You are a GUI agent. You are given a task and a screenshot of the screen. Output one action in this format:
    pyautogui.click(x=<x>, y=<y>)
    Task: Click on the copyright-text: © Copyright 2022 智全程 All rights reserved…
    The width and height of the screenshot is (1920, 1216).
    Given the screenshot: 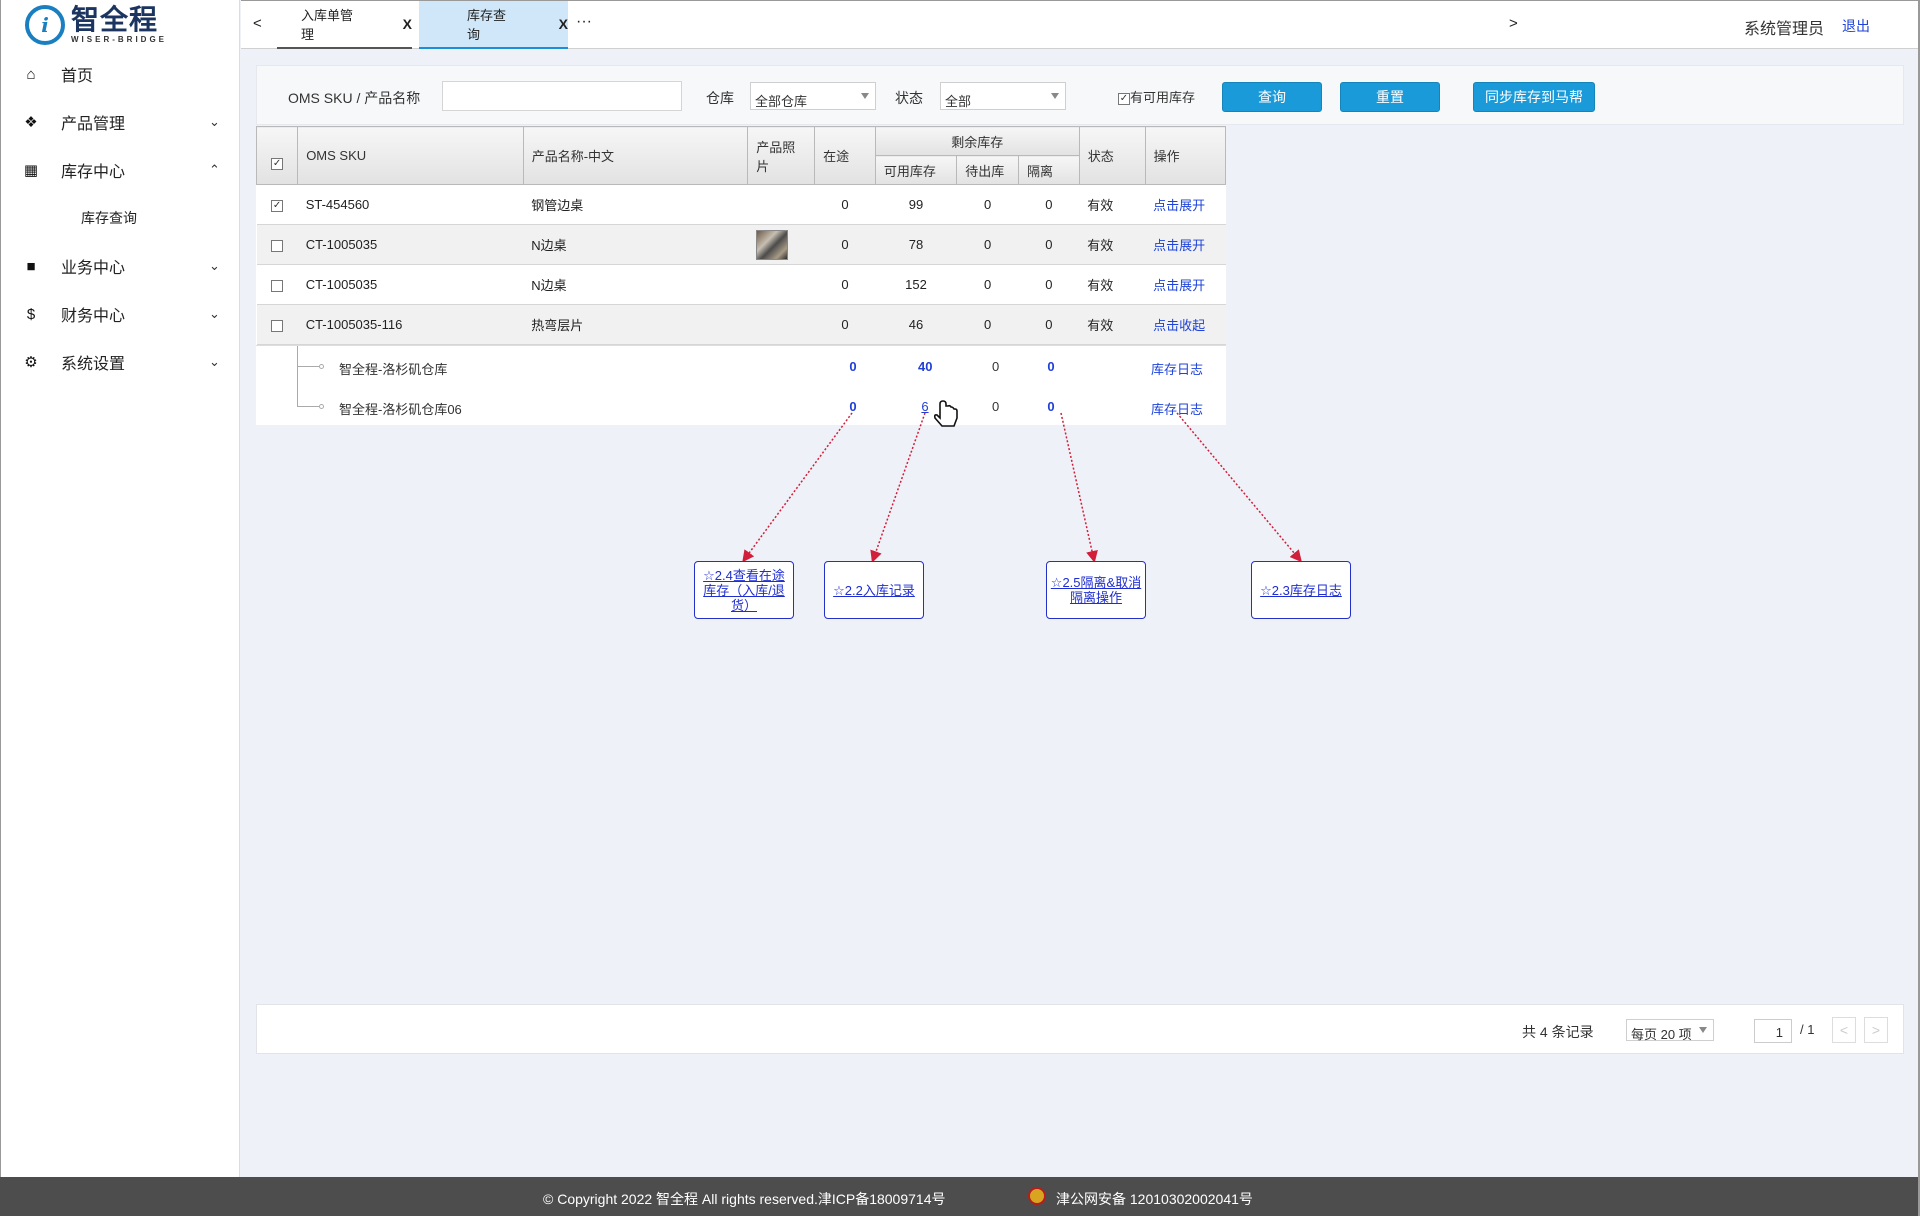 What is the action you would take?
    pyautogui.click(x=744, y=1199)
    